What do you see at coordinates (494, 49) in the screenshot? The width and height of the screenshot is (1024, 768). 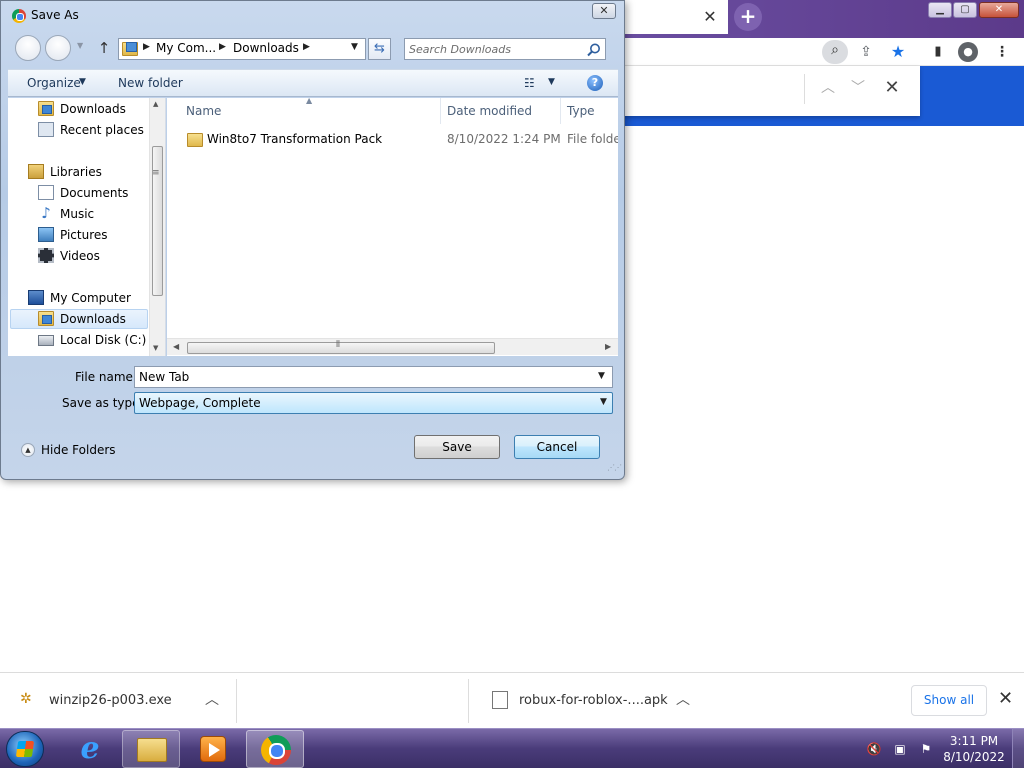 I see `search-input` at bounding box center [494, 49].